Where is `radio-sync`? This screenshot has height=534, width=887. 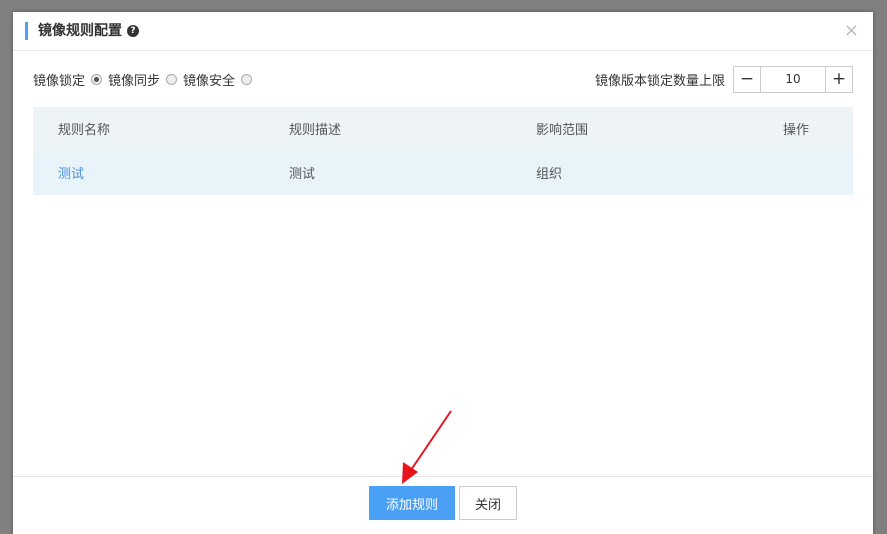 radio-sync is located at coordinates (97, 79).